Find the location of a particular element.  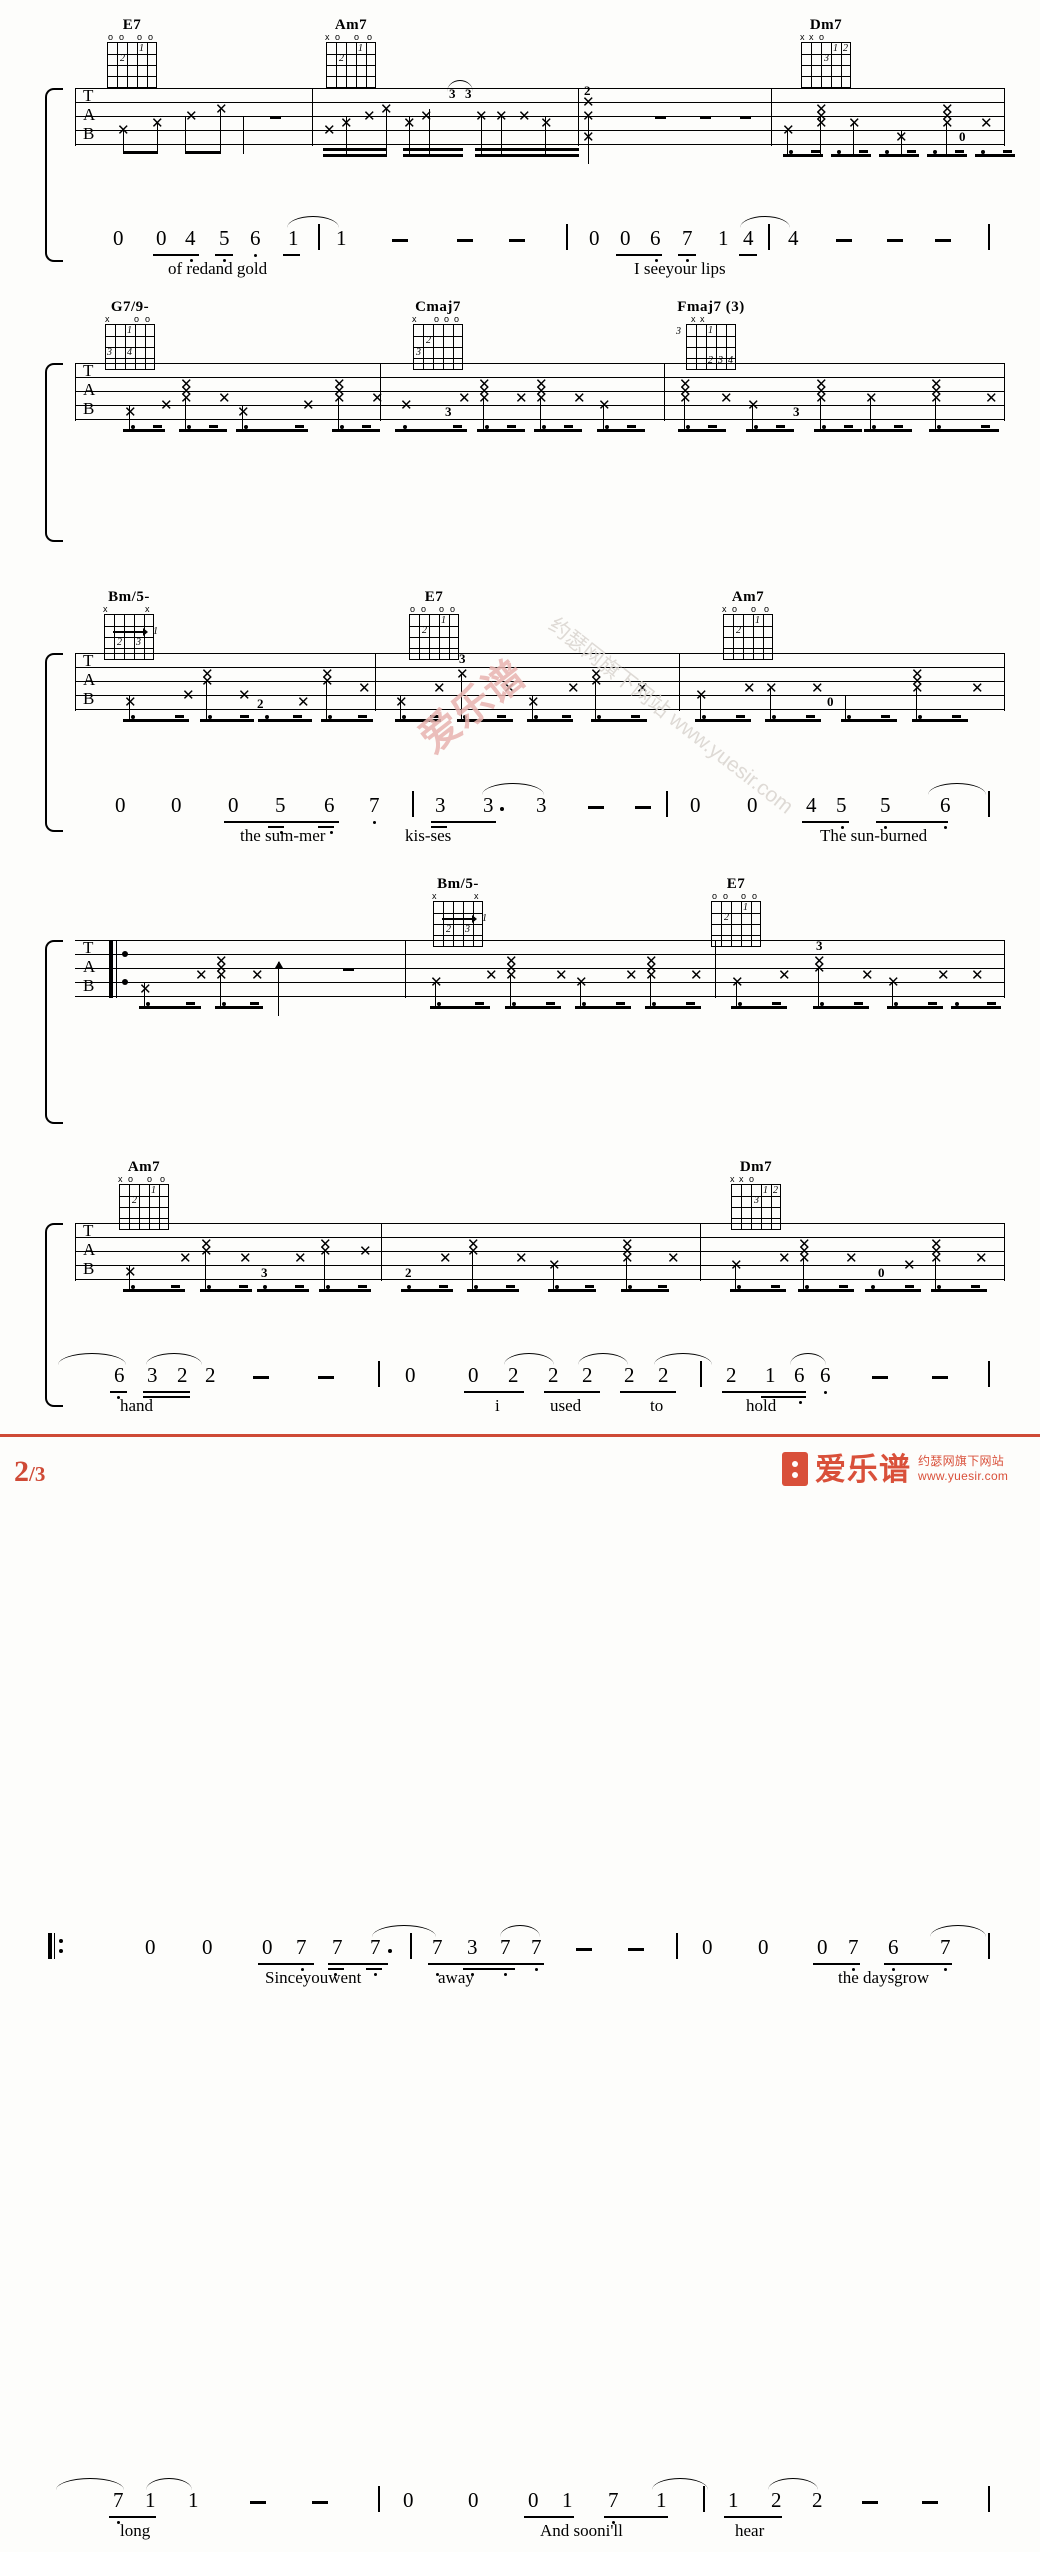

logo-name: 爱乐谱 is located at coordinates (863, 1469).